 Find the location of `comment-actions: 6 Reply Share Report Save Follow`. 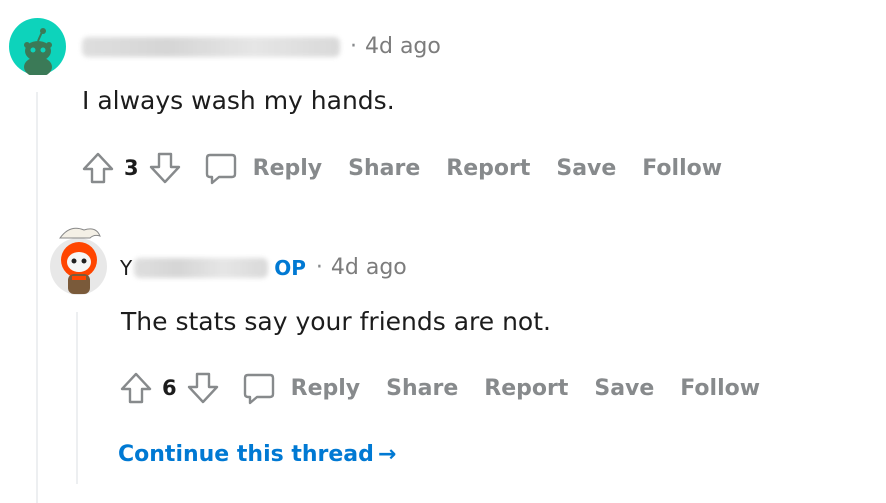

comment-actions: 6 Reply Share Report Save Follow is located at coordinates (439, 388).